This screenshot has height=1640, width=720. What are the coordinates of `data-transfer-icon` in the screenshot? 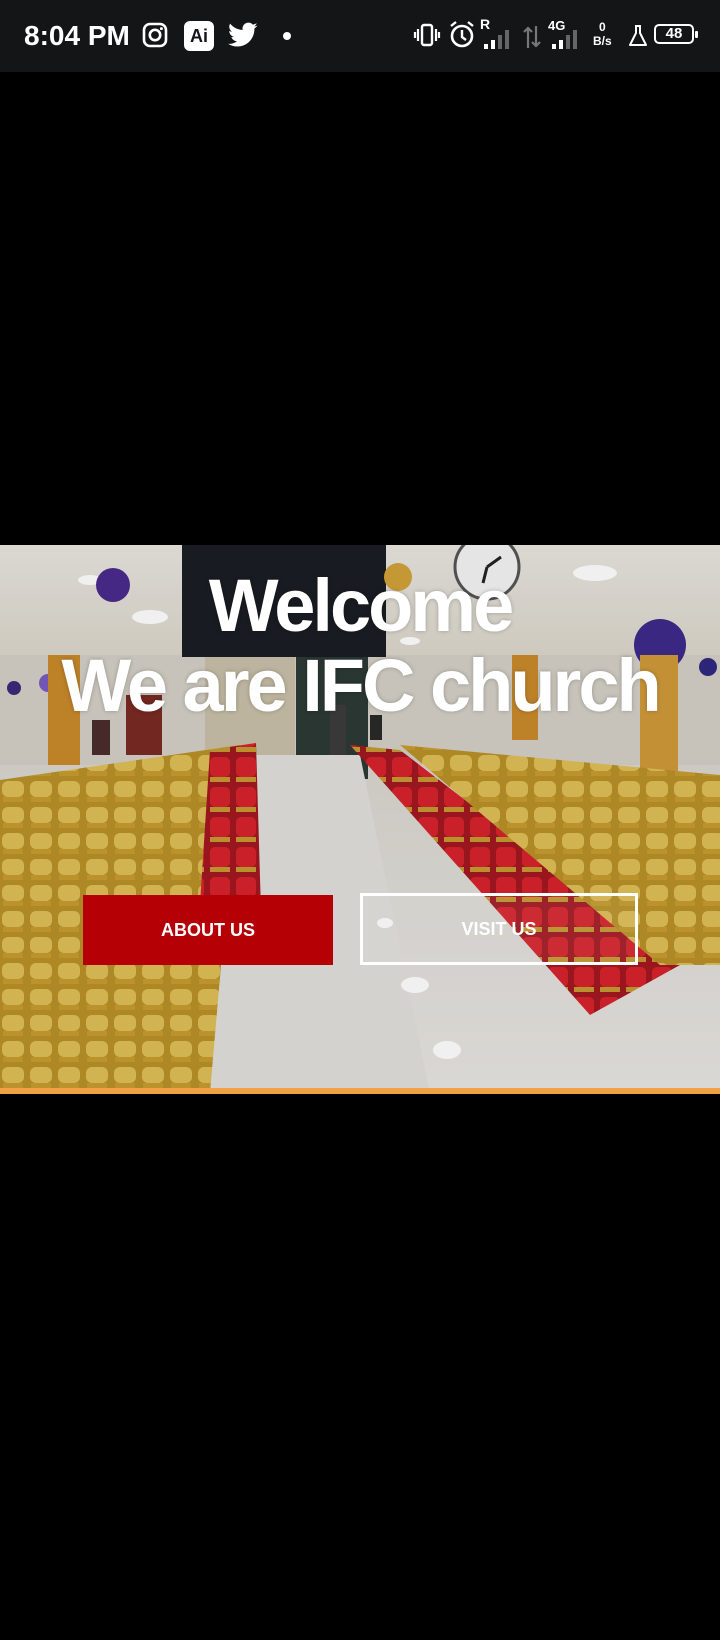 It's located at (532, 37).